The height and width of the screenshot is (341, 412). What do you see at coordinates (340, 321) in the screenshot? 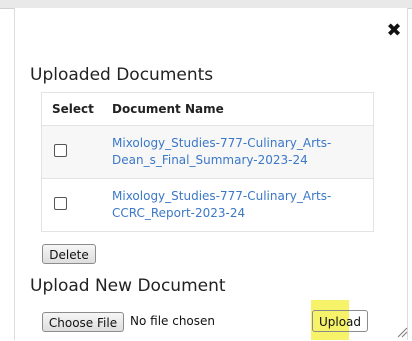
I see `upload-button: Upload` at bounding box center [340, 321].